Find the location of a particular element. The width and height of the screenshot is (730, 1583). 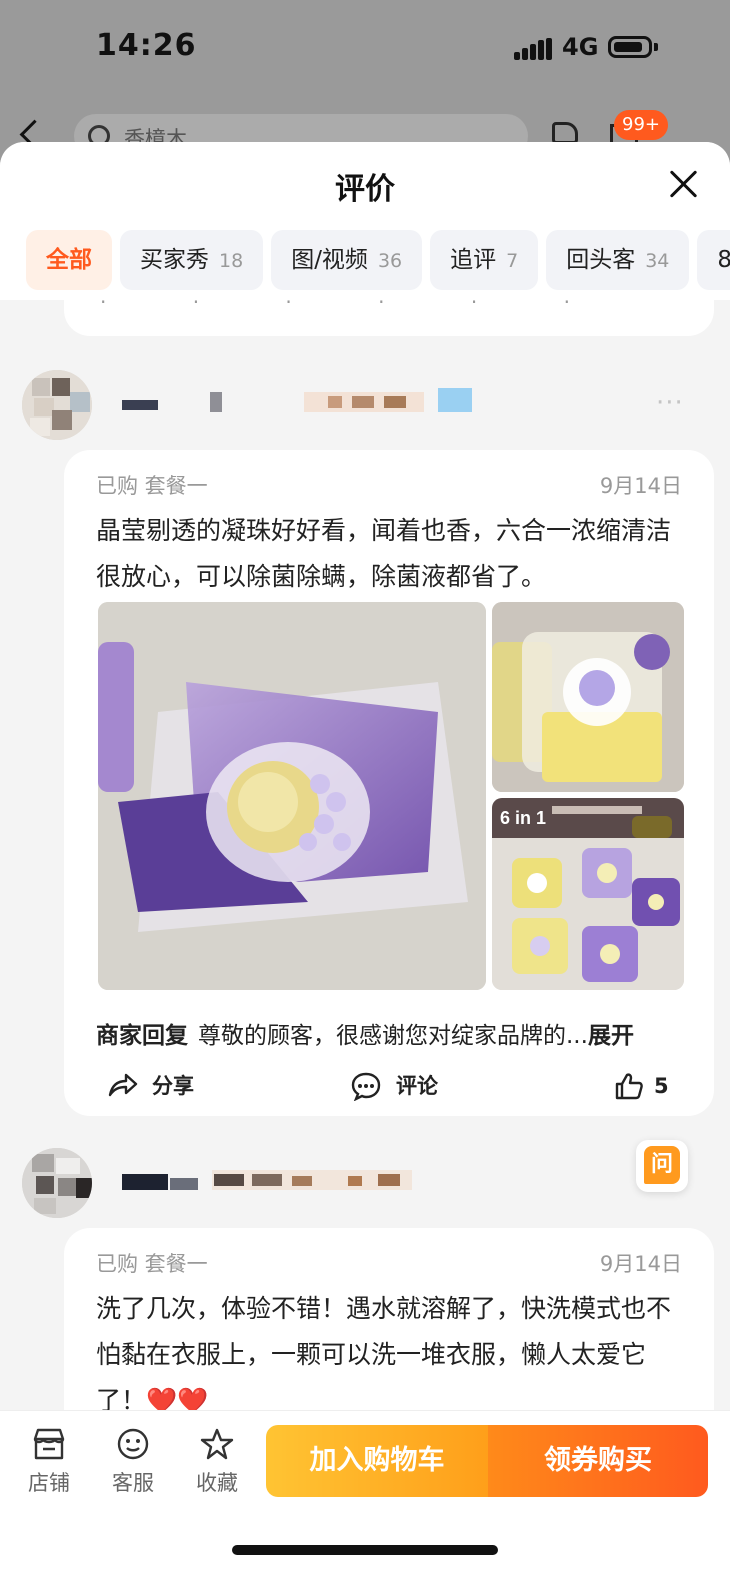

more-options-icon: ··· is located at coordinates (670, 403).